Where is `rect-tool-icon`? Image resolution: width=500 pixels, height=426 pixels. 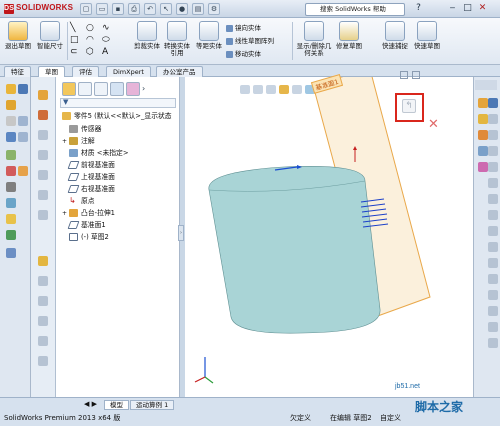 rect-tool-icon is located at coordinates (23, 121).